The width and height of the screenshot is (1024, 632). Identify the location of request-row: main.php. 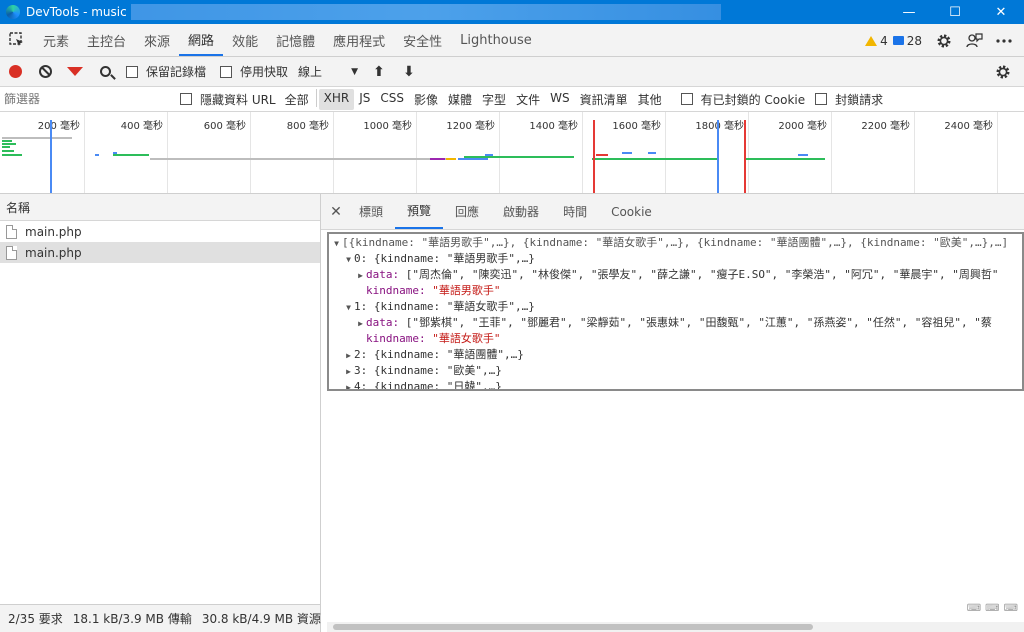
(160, 231).